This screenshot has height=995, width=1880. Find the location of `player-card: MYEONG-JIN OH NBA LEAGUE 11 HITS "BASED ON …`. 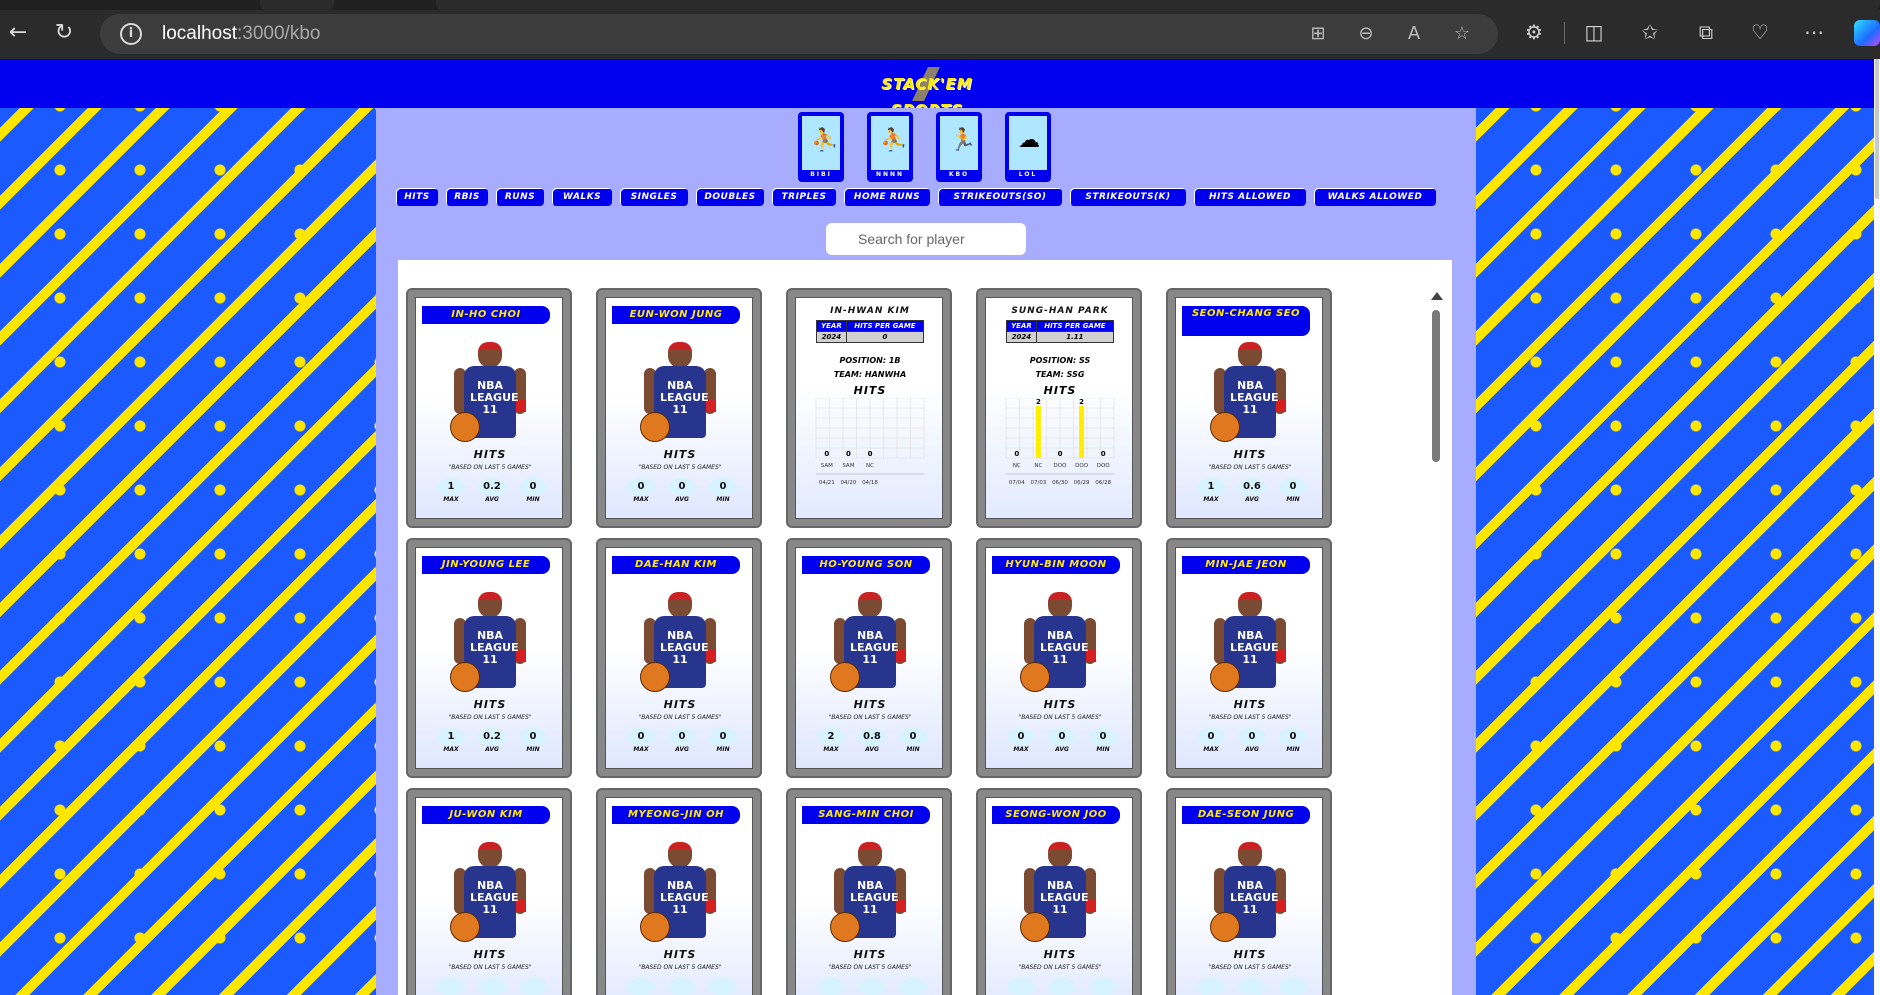

player-card: MYEONG-JIN OH NBA LEAGUE 11 HITS "BASED ON … is located at coordinates (679, 891).